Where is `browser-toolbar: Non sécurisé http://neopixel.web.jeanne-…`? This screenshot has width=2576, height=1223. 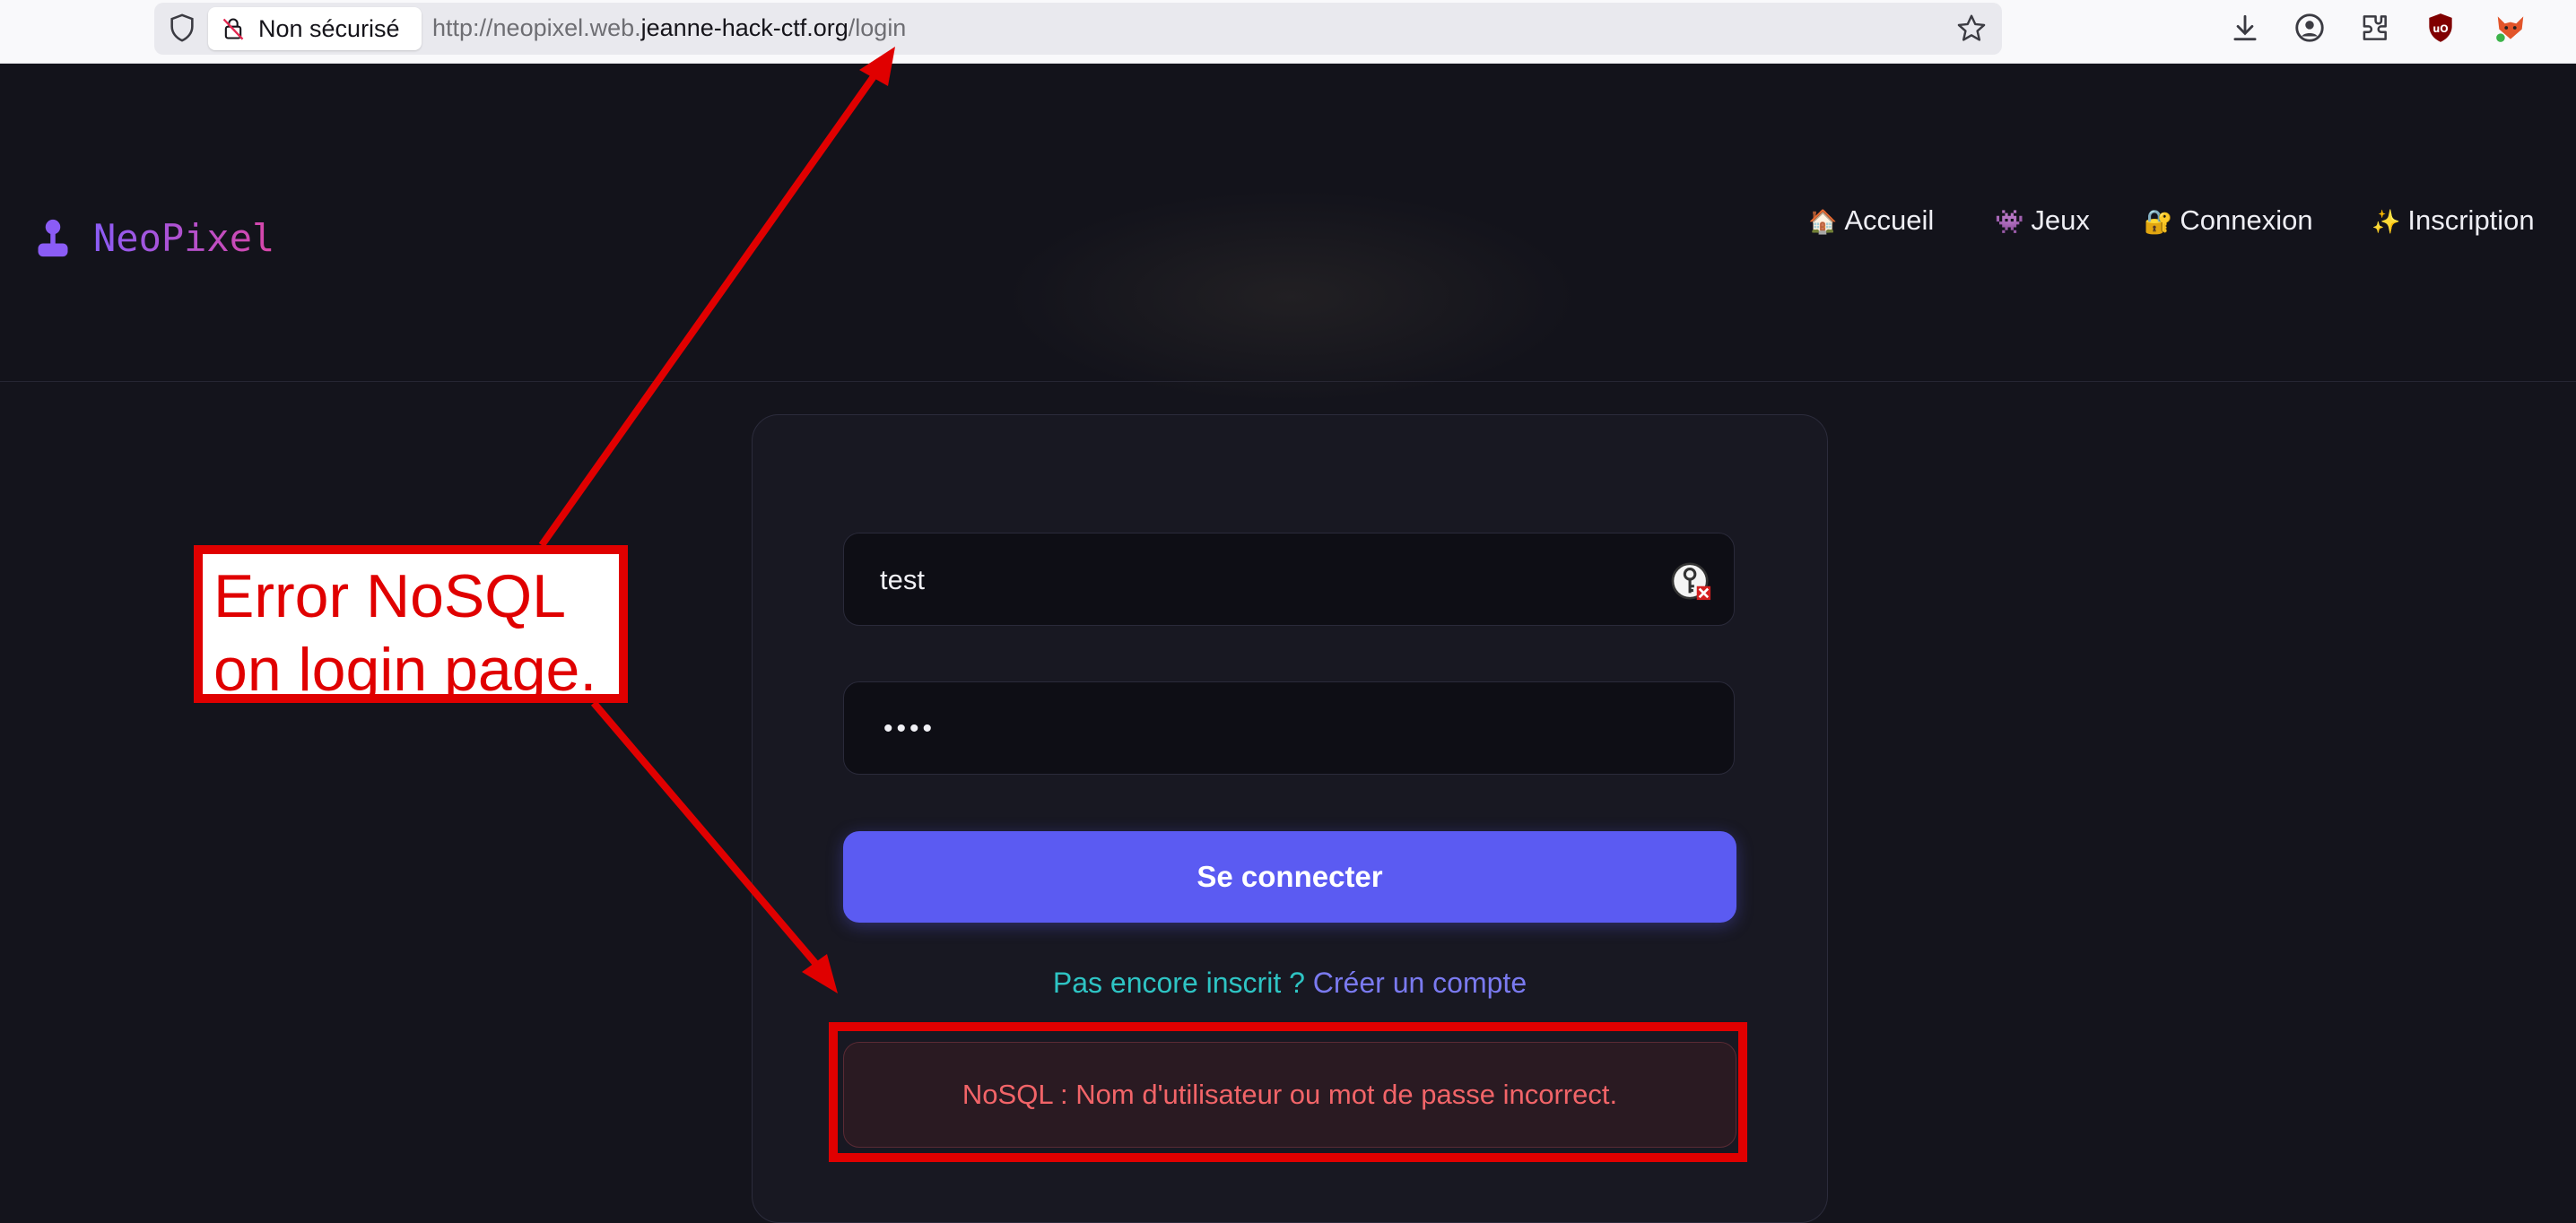
browser-toolbar: Non sécurisé http://neopixel.web.jeanne-… is located at coordinates (1288, 32).